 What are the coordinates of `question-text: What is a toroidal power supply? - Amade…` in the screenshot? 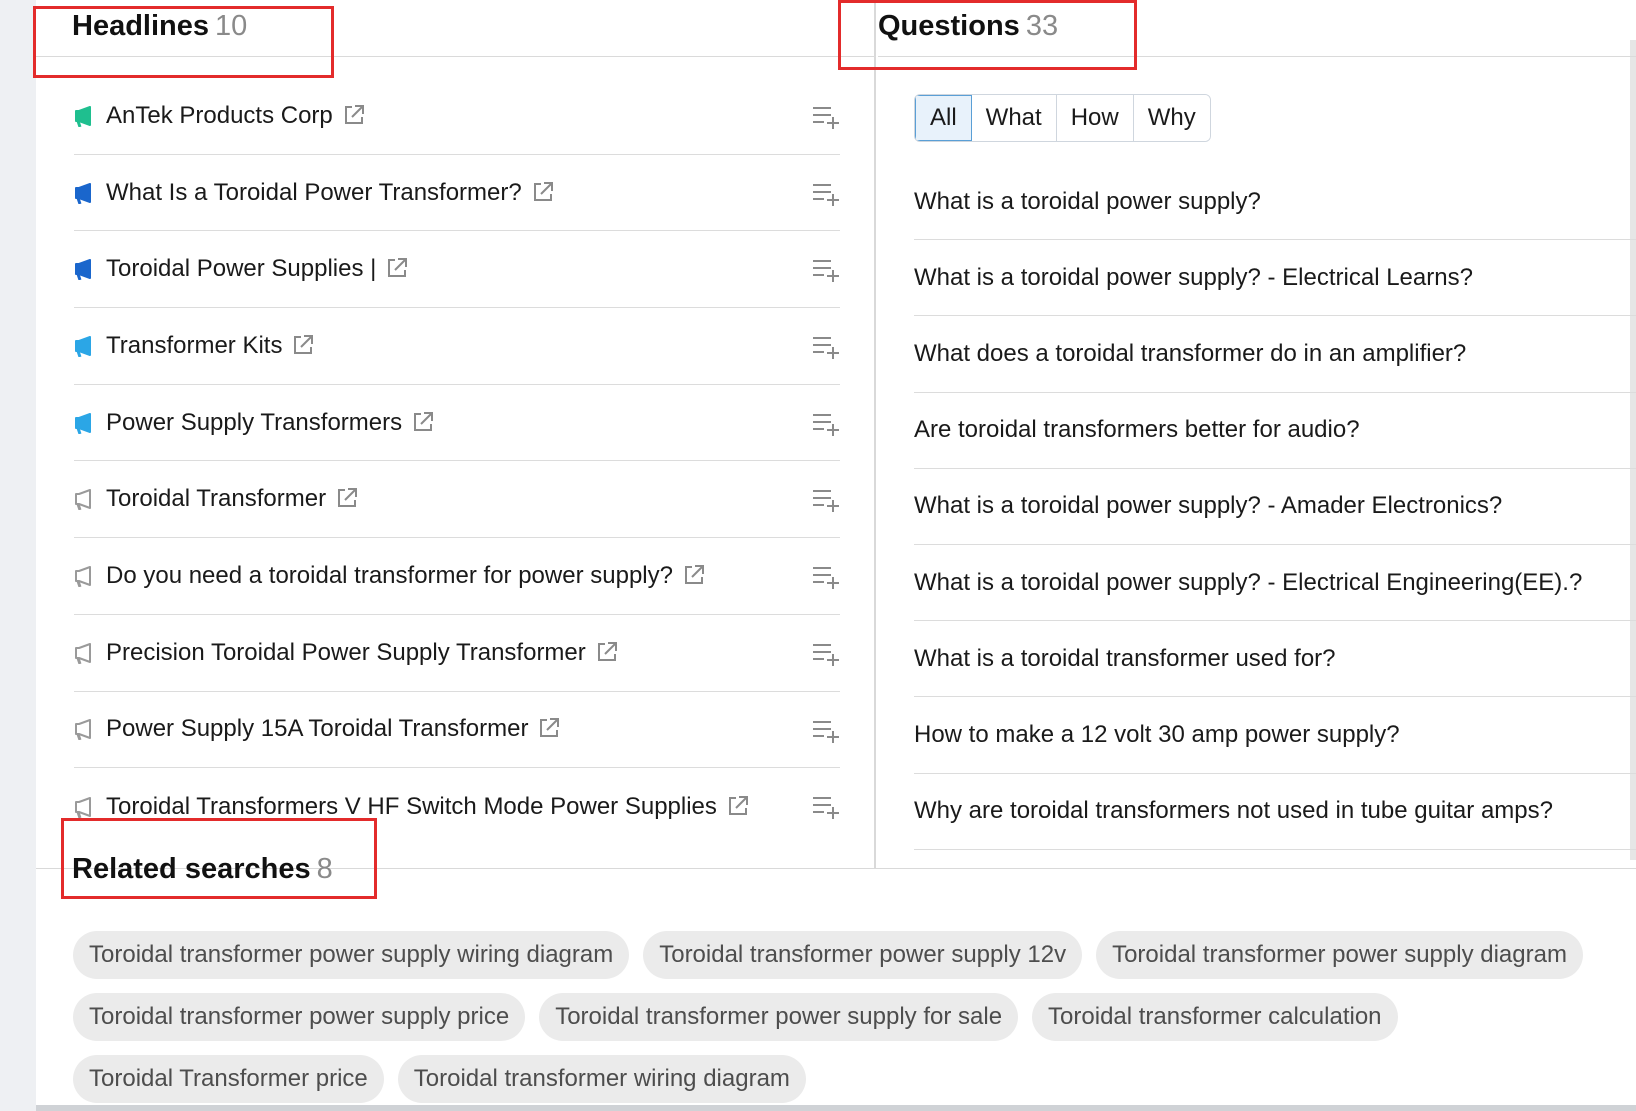 It's located at (1208, 506).